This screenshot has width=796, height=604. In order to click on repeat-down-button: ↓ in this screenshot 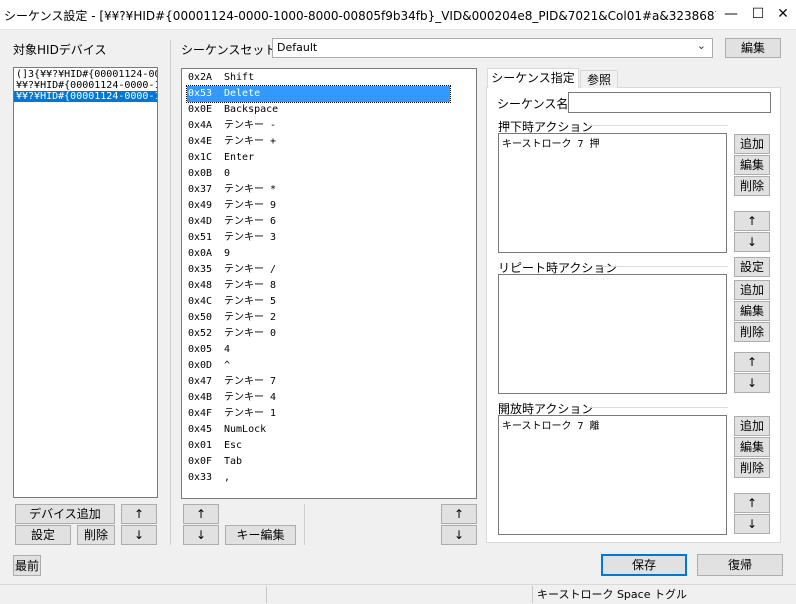, I will do `click(752, 383)`.